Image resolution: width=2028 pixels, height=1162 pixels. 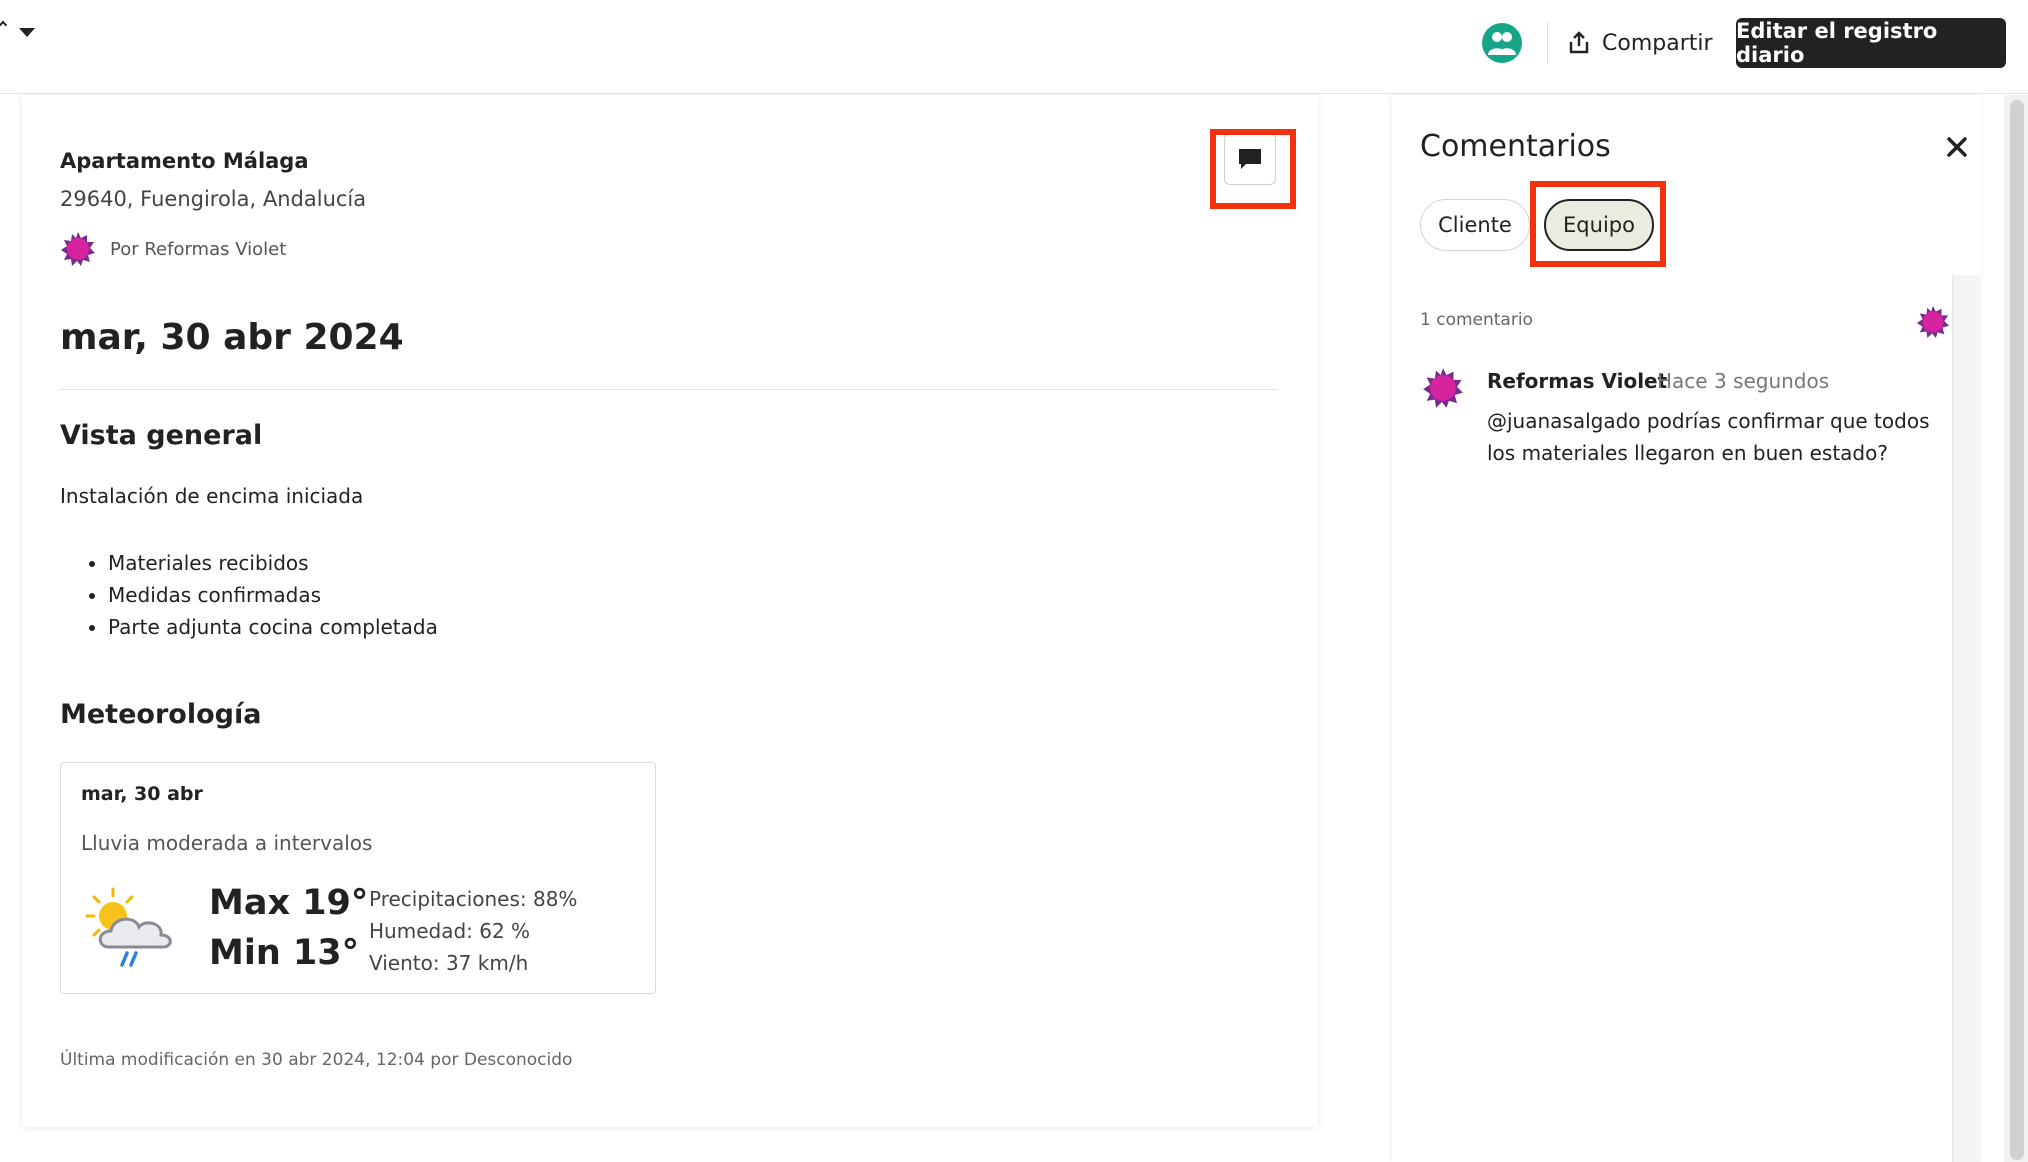 What do you see at coordinates (212, 496) in the screenshot?
I see `overview-text: Instalación de encima iniciada` at bounding box center [212, 496].